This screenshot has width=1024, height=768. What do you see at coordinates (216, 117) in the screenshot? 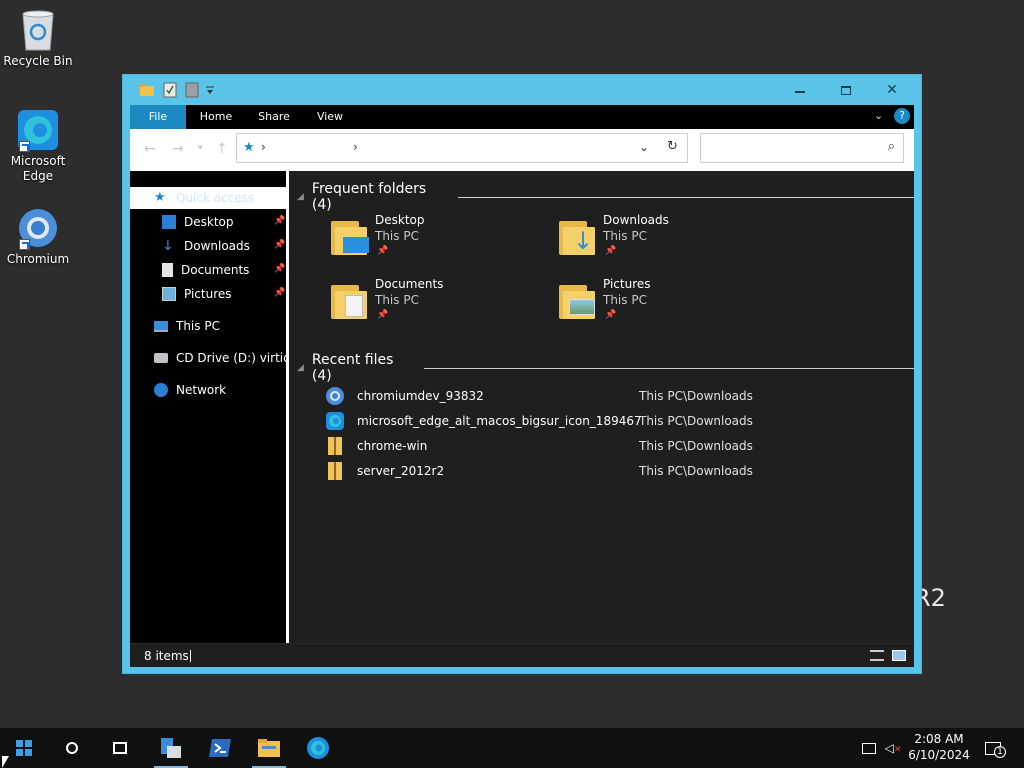
I see `tab-home: Home` at bounding box center [216, 117].